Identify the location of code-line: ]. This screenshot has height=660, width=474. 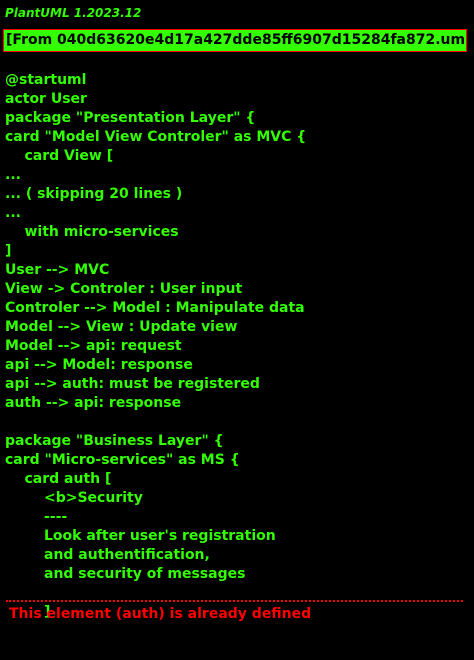
(8, 251).